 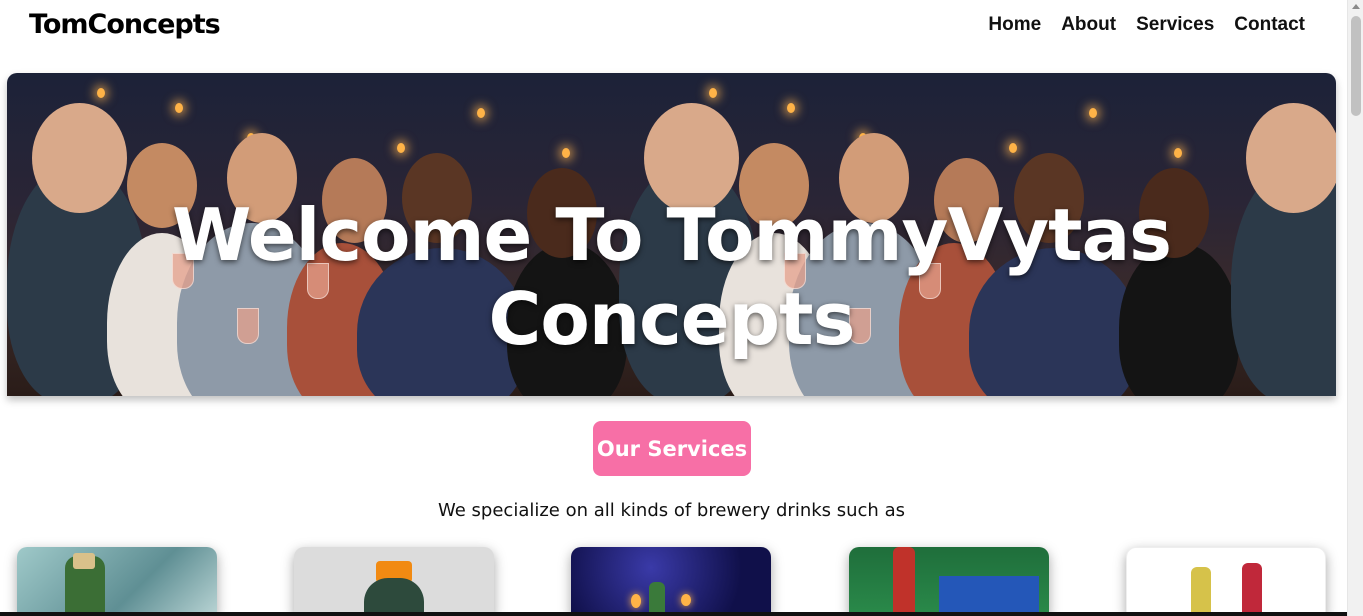 I want to click on nav-links: Home About Services Contact, so click(x=1146, y=25).